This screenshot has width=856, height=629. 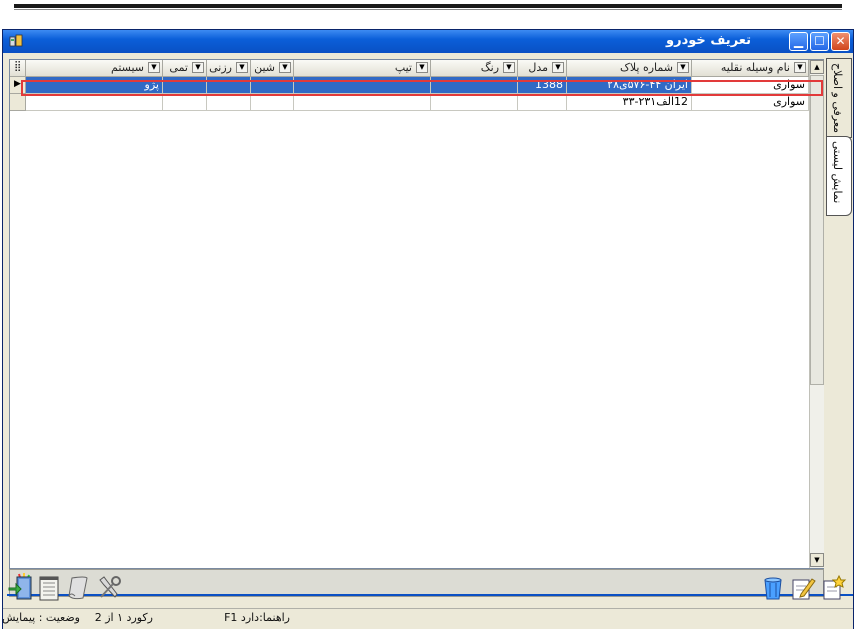 What do you see at coordinates (803, 588) in the screenshot?
I see `edit-icon` at bounding box center [803, 588].